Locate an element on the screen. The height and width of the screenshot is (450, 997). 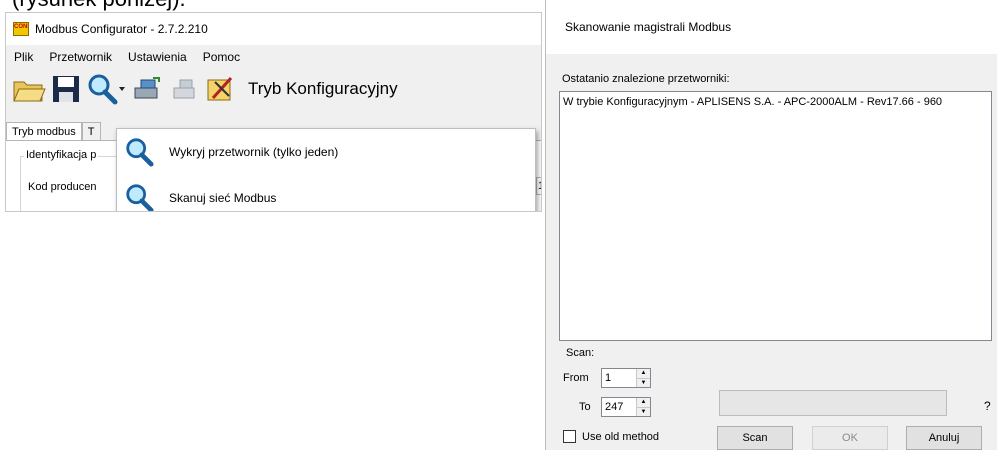
window-titlebar: CONF Modbus Configurator - 2.7.2.210 is located at coordinates (273, 29).